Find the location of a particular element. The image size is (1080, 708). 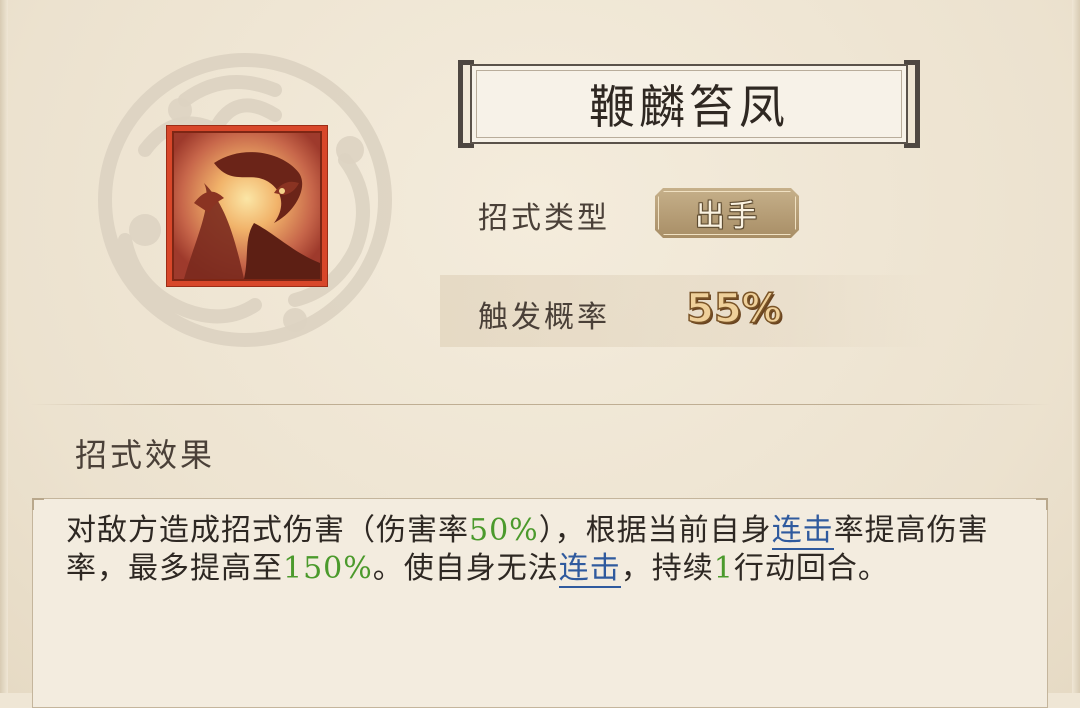

panel-edge-left is located at coordinates (4, 346).